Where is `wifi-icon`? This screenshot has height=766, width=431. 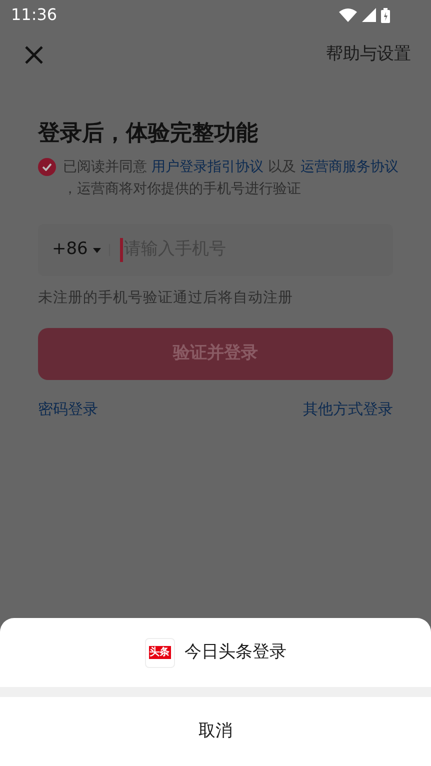
wifi-icon is located at coordinates (348, 15).